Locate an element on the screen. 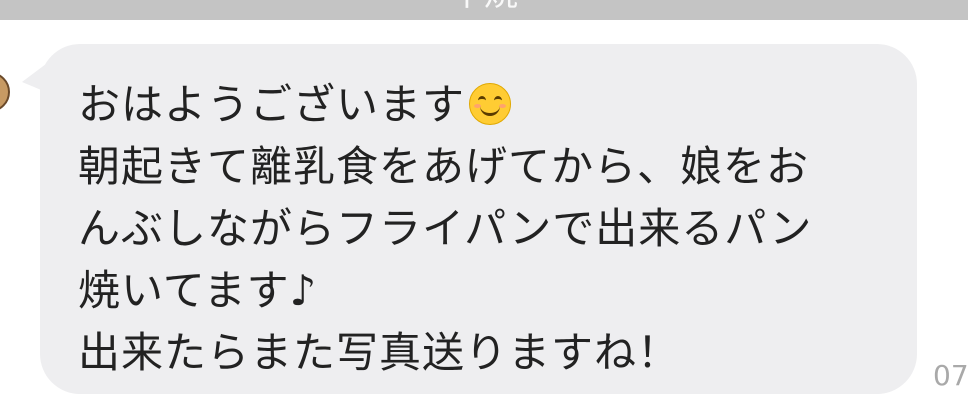 The width and height of the screenshot is (968, 415). sender-avatar is located at coordinates (5, 92).